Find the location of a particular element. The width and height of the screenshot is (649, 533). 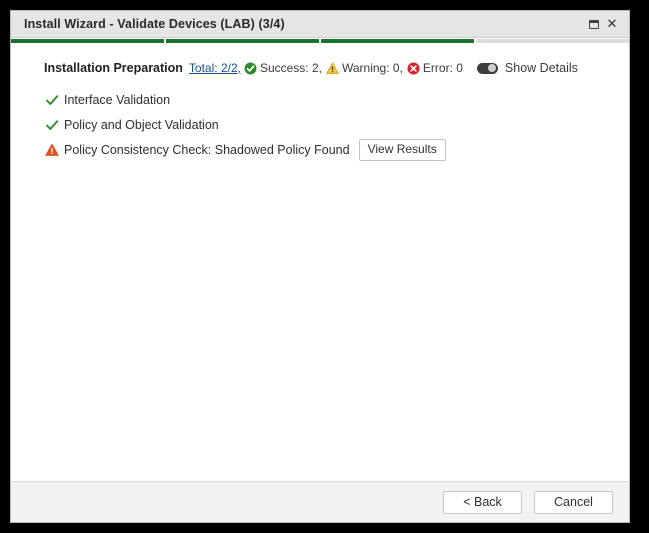

close-window-button: ✕ is located at coordinates (612, 24).